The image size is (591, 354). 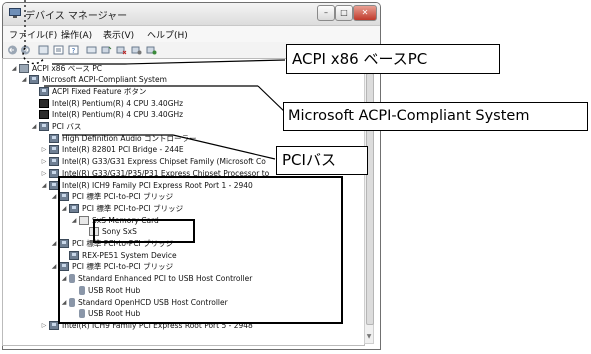 What do you see at coordinates (322, 160) in the screenshot?
I see `callout-pci-bus: PCIバス` at bounding box center [322, 160].